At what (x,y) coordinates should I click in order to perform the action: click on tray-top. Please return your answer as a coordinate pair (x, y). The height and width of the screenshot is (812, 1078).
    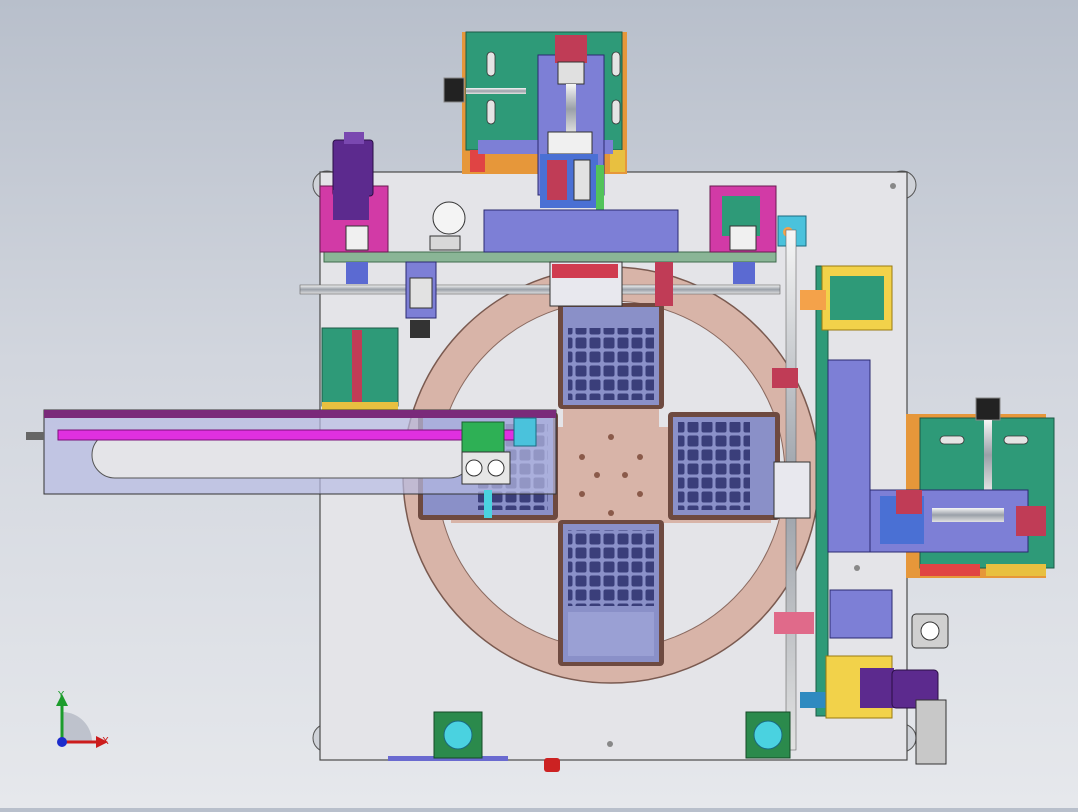
    Looking at the image, I should click on (611, 356).